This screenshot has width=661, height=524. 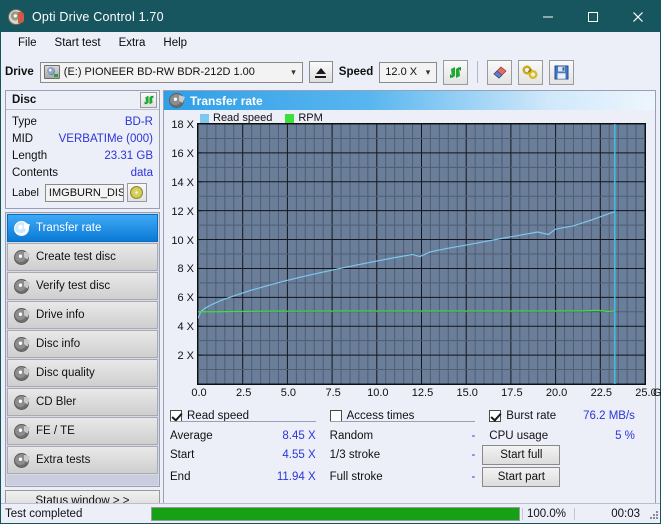 I want to click on sidebar-item-label: Disc info, so click(x=58, y=344).